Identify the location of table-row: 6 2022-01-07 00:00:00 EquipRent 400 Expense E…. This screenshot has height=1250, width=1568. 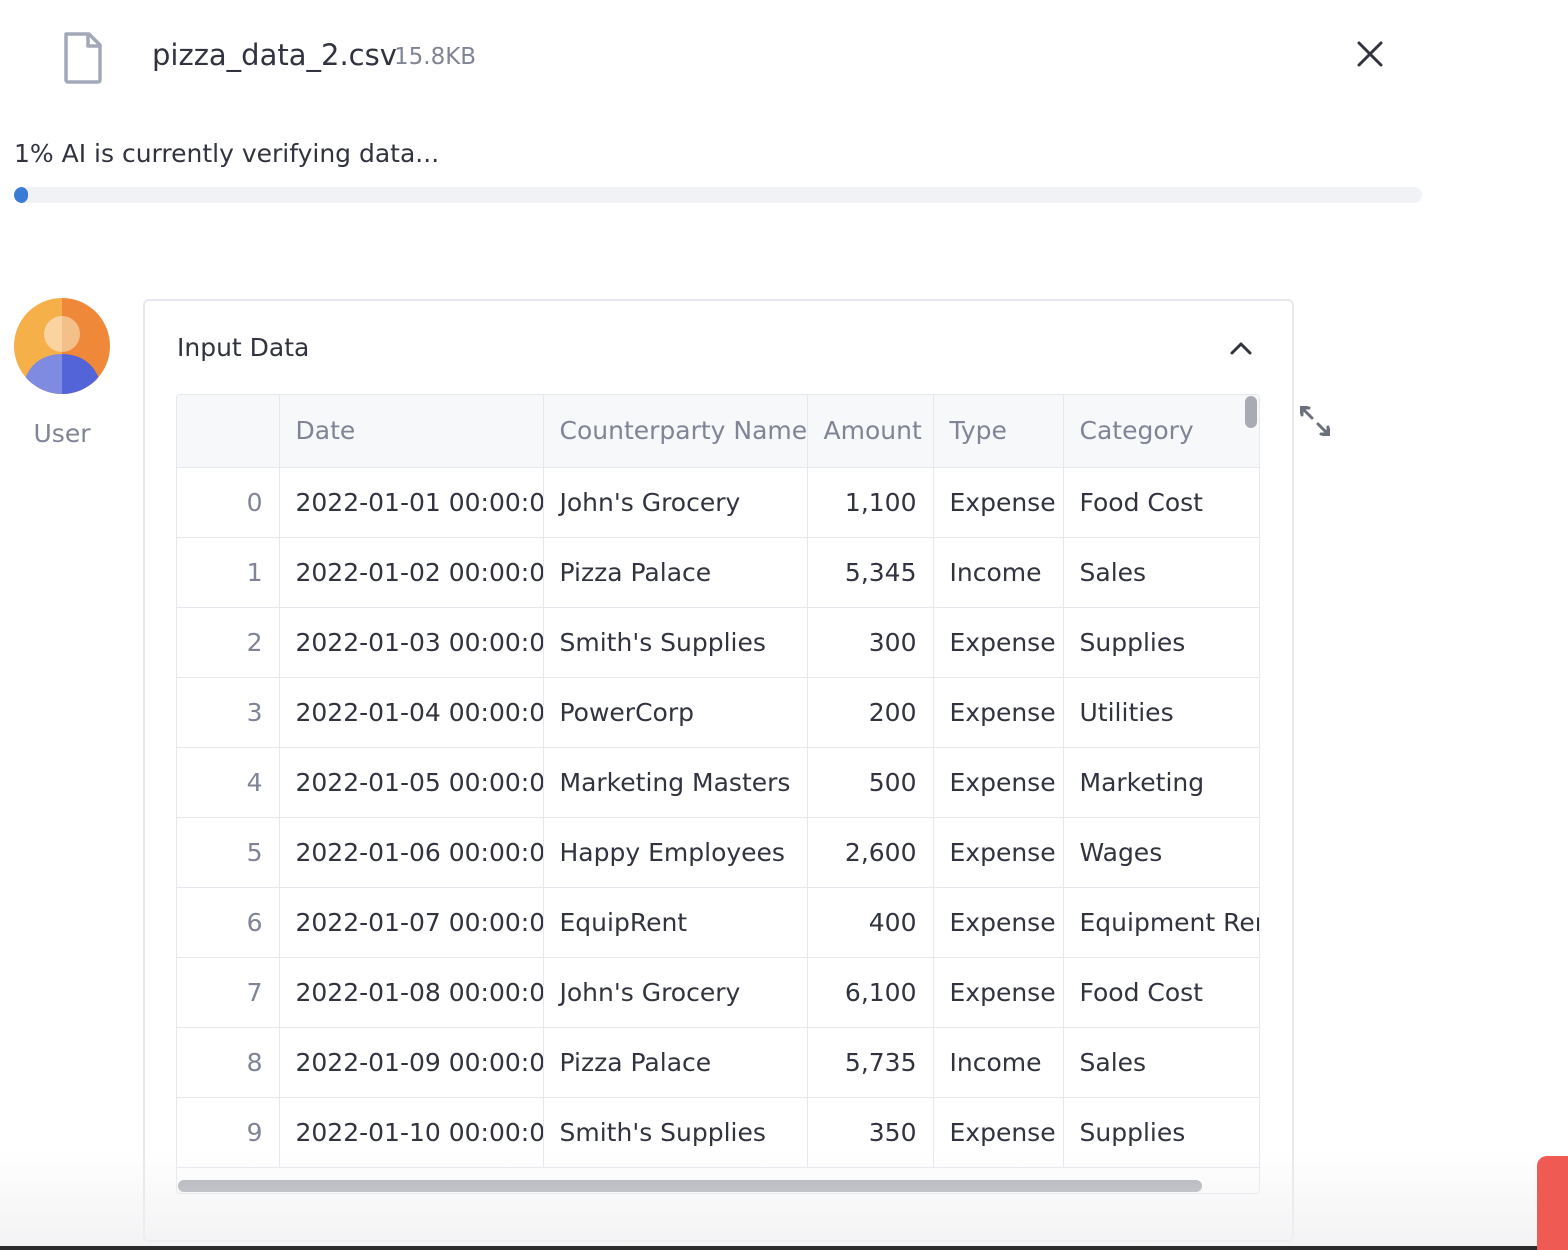
(718, 922).